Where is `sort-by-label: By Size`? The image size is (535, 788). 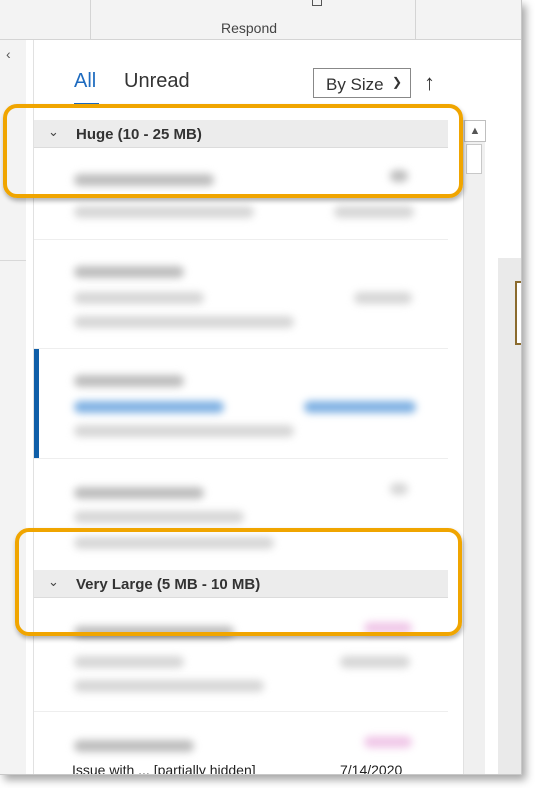
sort-by-label: By Size is located at coordinates (355, 84).